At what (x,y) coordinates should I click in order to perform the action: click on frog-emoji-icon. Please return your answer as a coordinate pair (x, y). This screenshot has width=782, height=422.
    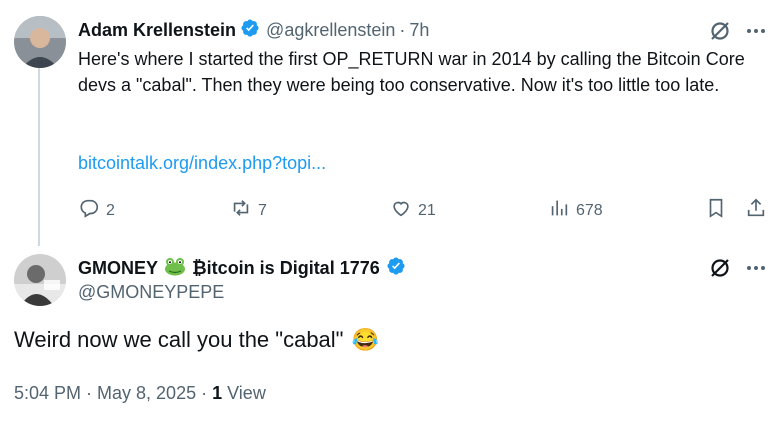
    Looking at the image, I should click on (175, 268).